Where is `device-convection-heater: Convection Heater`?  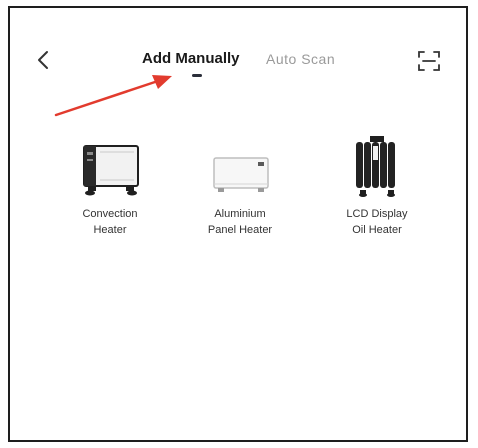 device-convection-heater: Convection Heater is located at coordinates (110, 187).